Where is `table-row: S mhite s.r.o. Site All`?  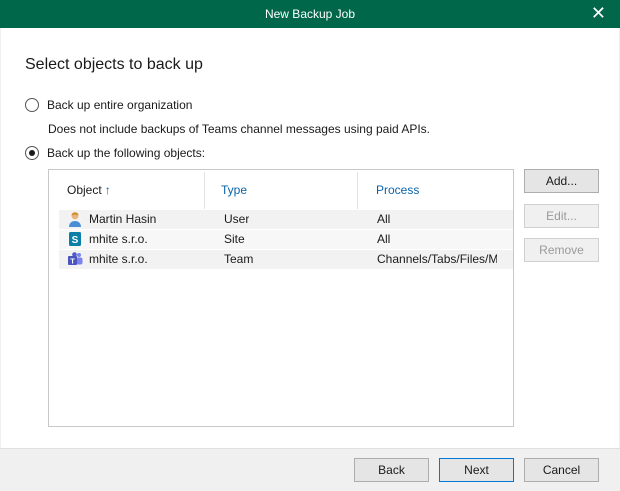 table-row: S mhite s.r.o. Site All is located at coordinates (286, 239).